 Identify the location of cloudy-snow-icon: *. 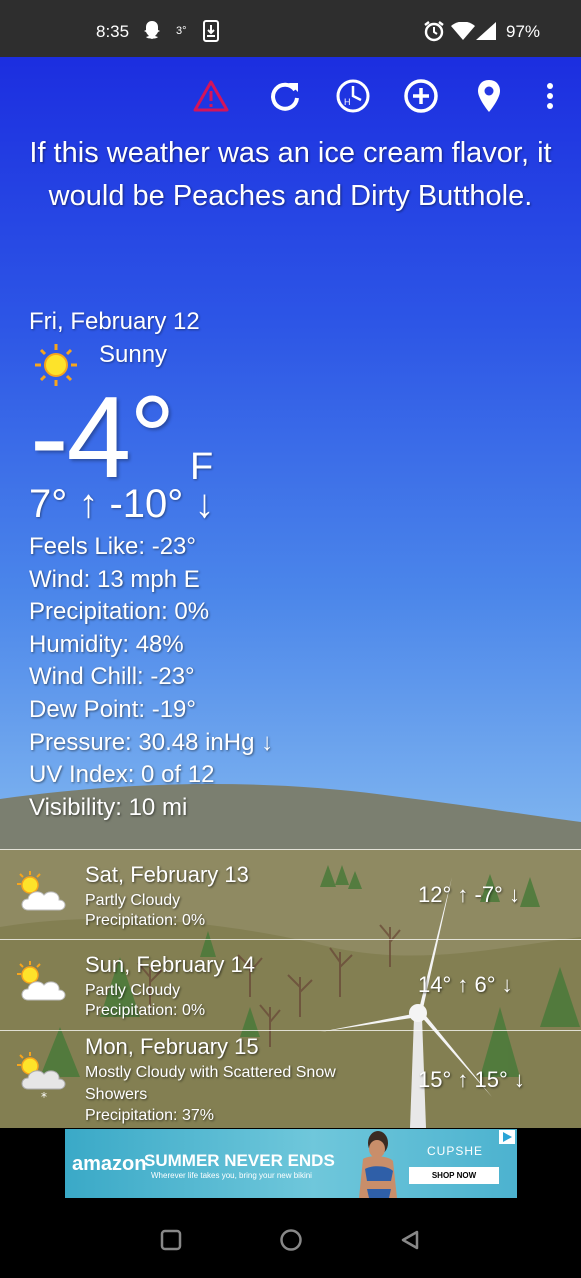
(41, 1077).